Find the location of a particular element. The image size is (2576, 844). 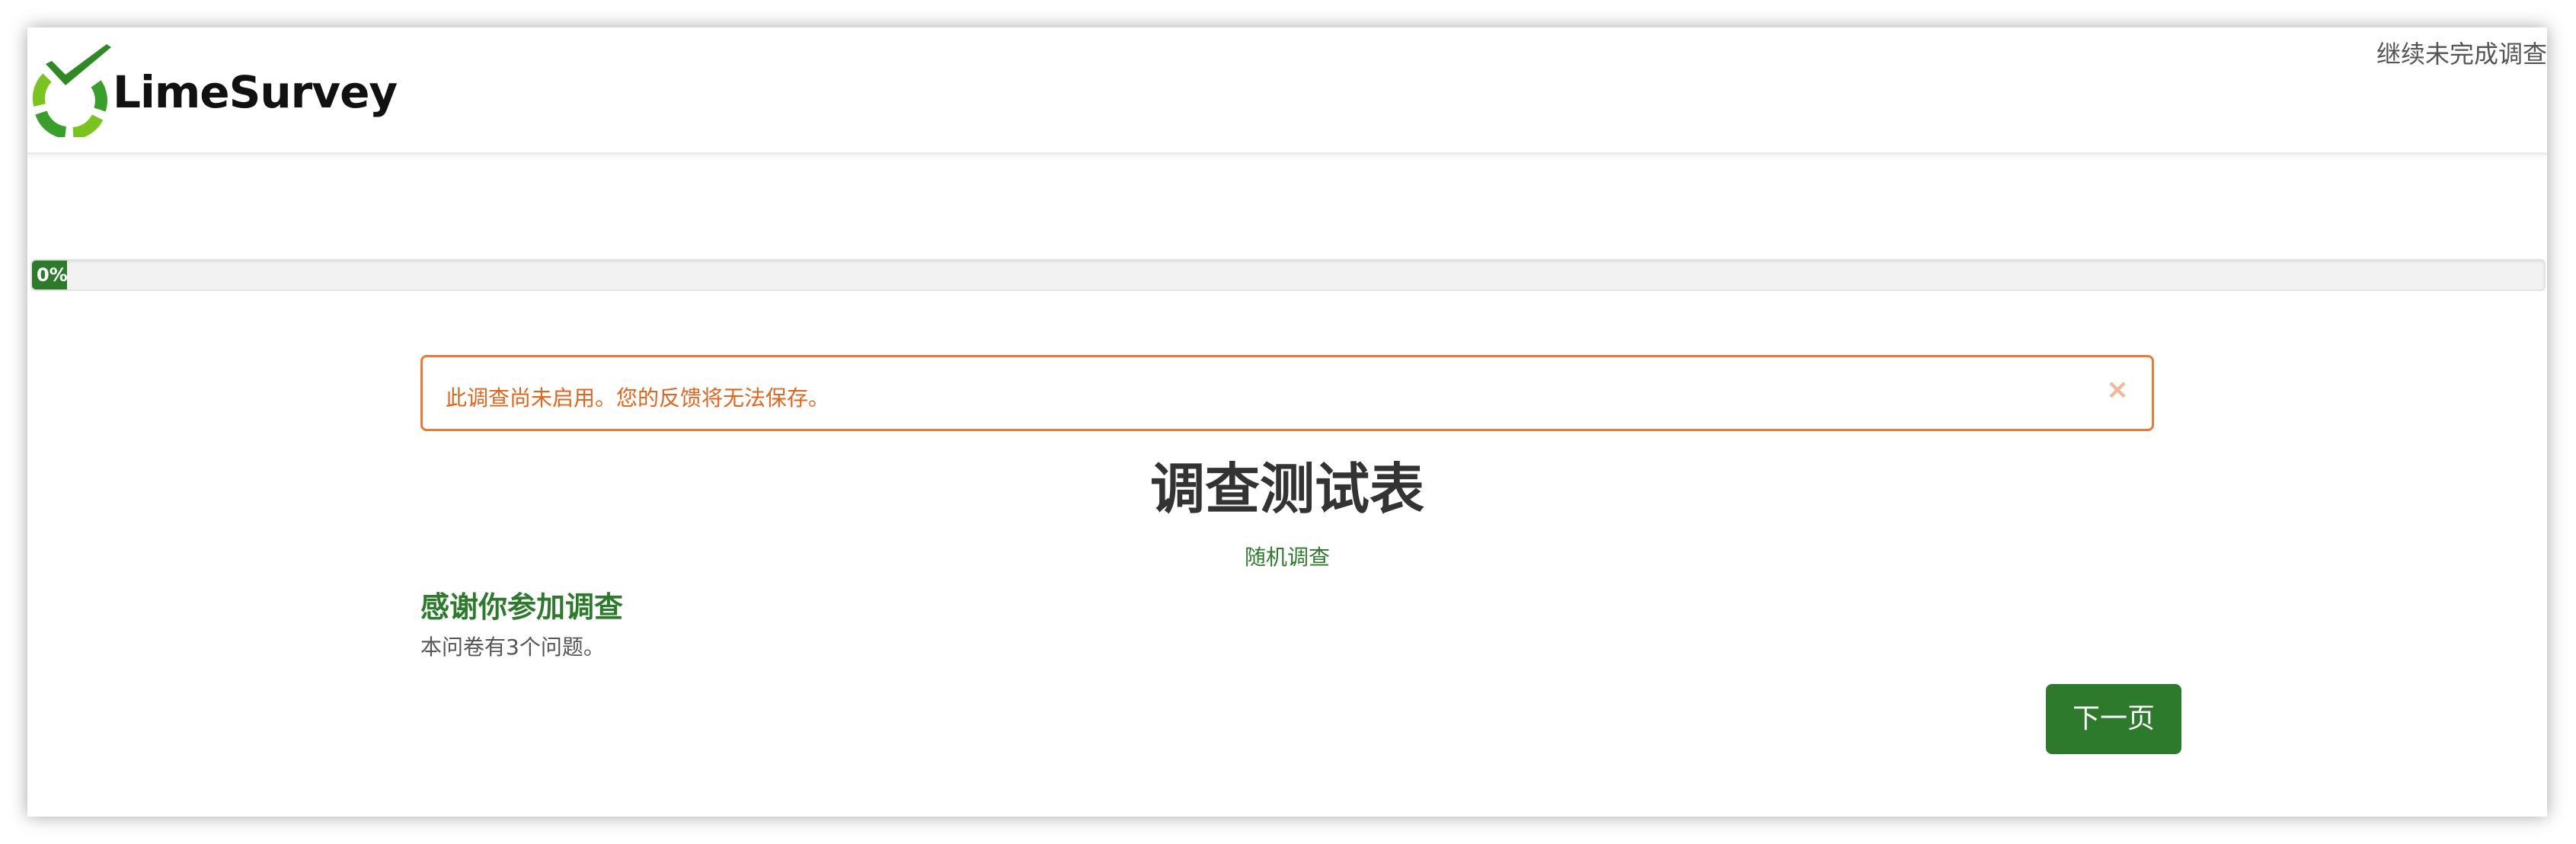

survey-title: 调查测试表 is located at coordinates (1286, 489).